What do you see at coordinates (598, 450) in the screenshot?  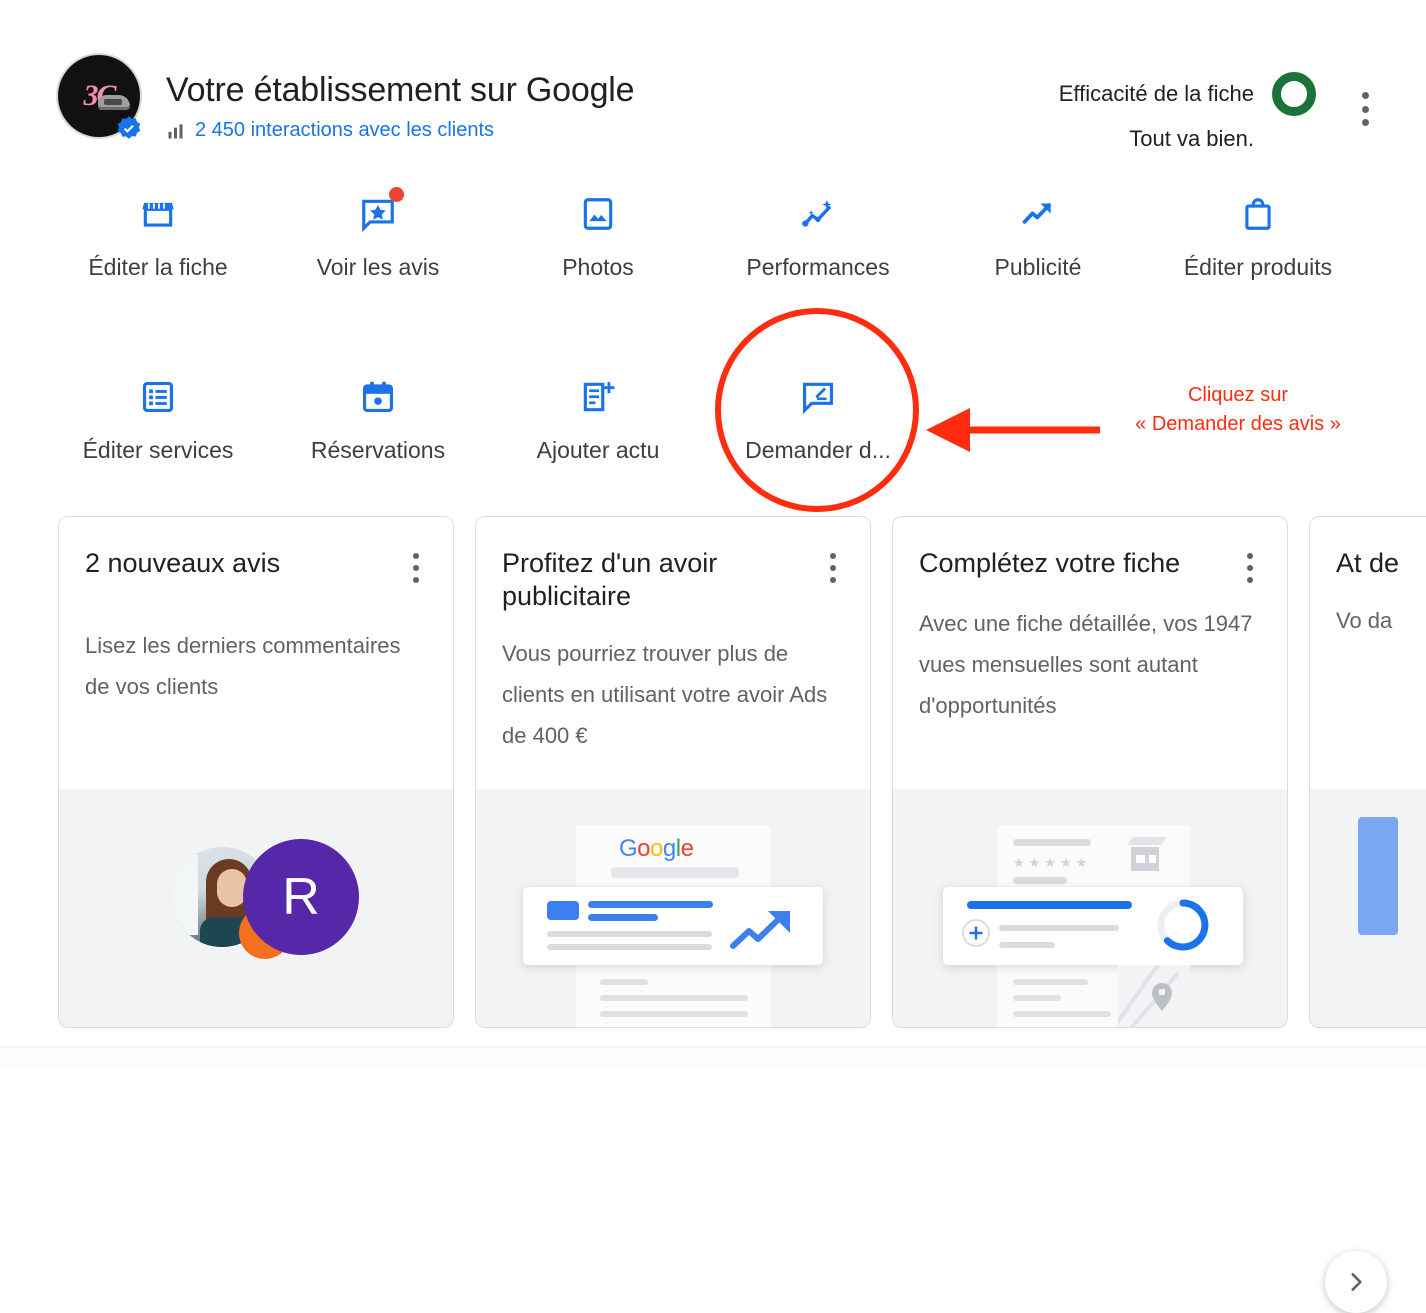 I see `action-label: Ajouter actu` at bounding box center [598, 450].